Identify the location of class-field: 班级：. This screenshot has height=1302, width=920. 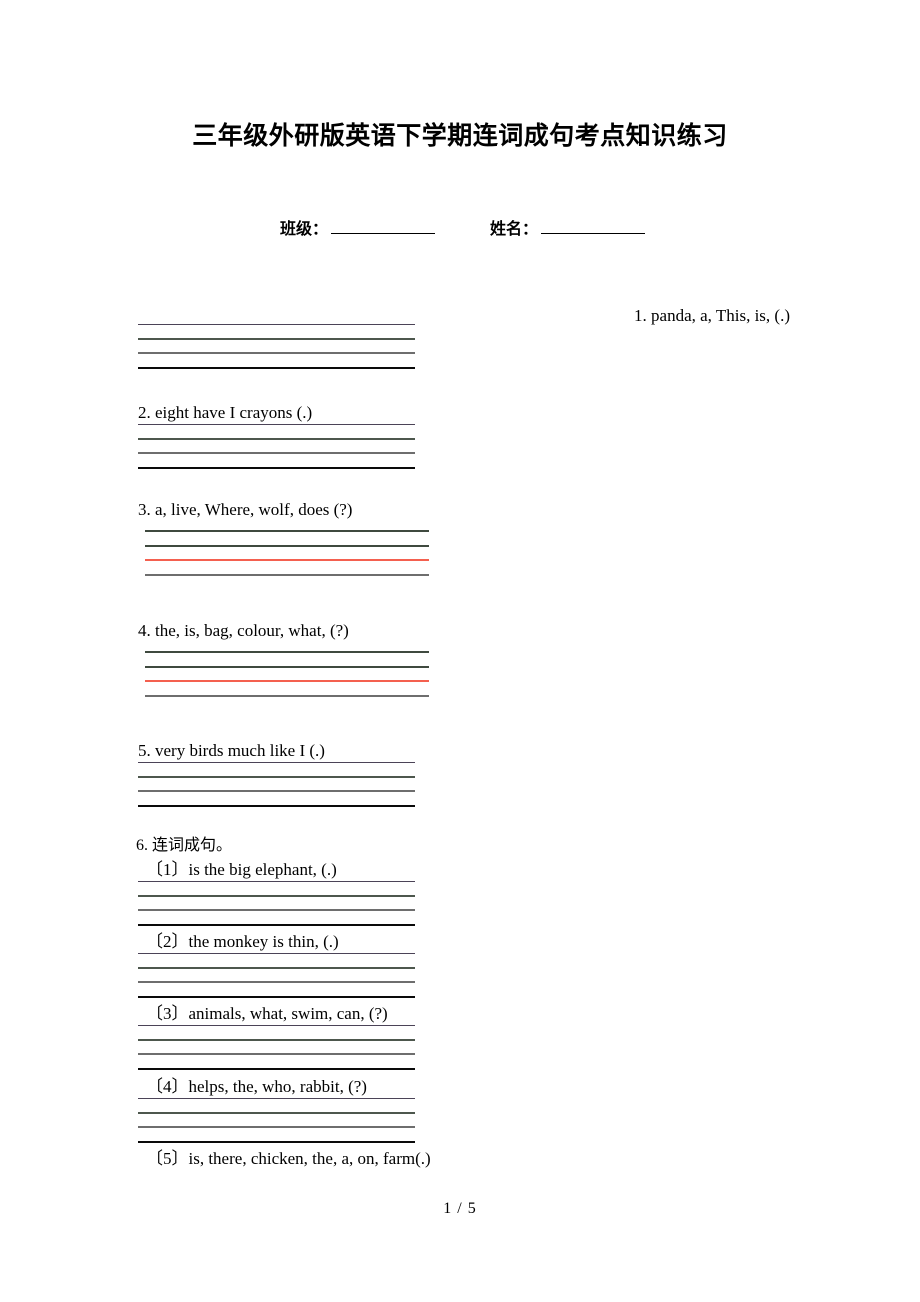
(358, 227).